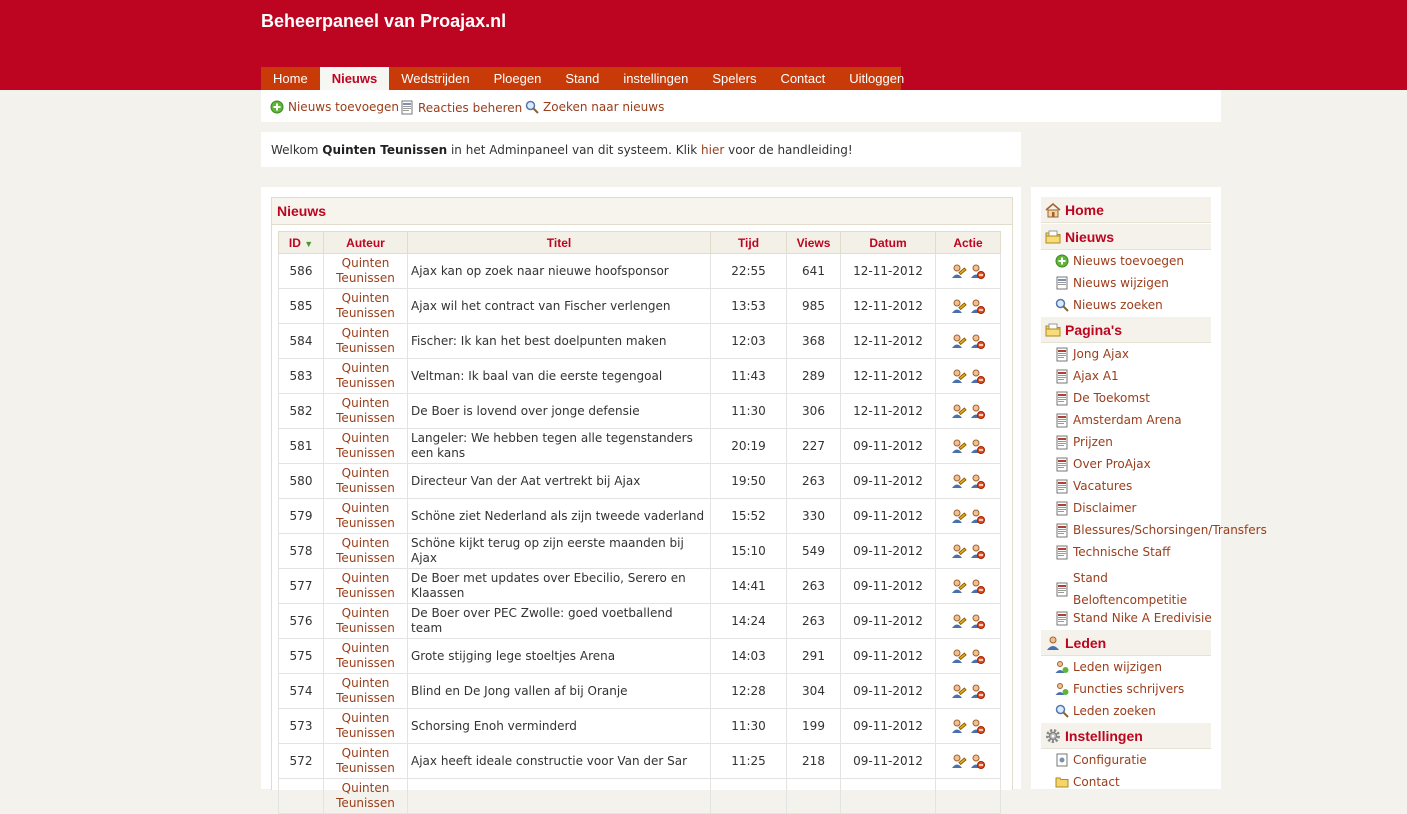 The height and width of the screenshot is (814, 1407). Describe the element at coordinates (1127, 420) in the screenshot. I see `sidebar-pagina-item-label: Amsterdam Arena` at that location.